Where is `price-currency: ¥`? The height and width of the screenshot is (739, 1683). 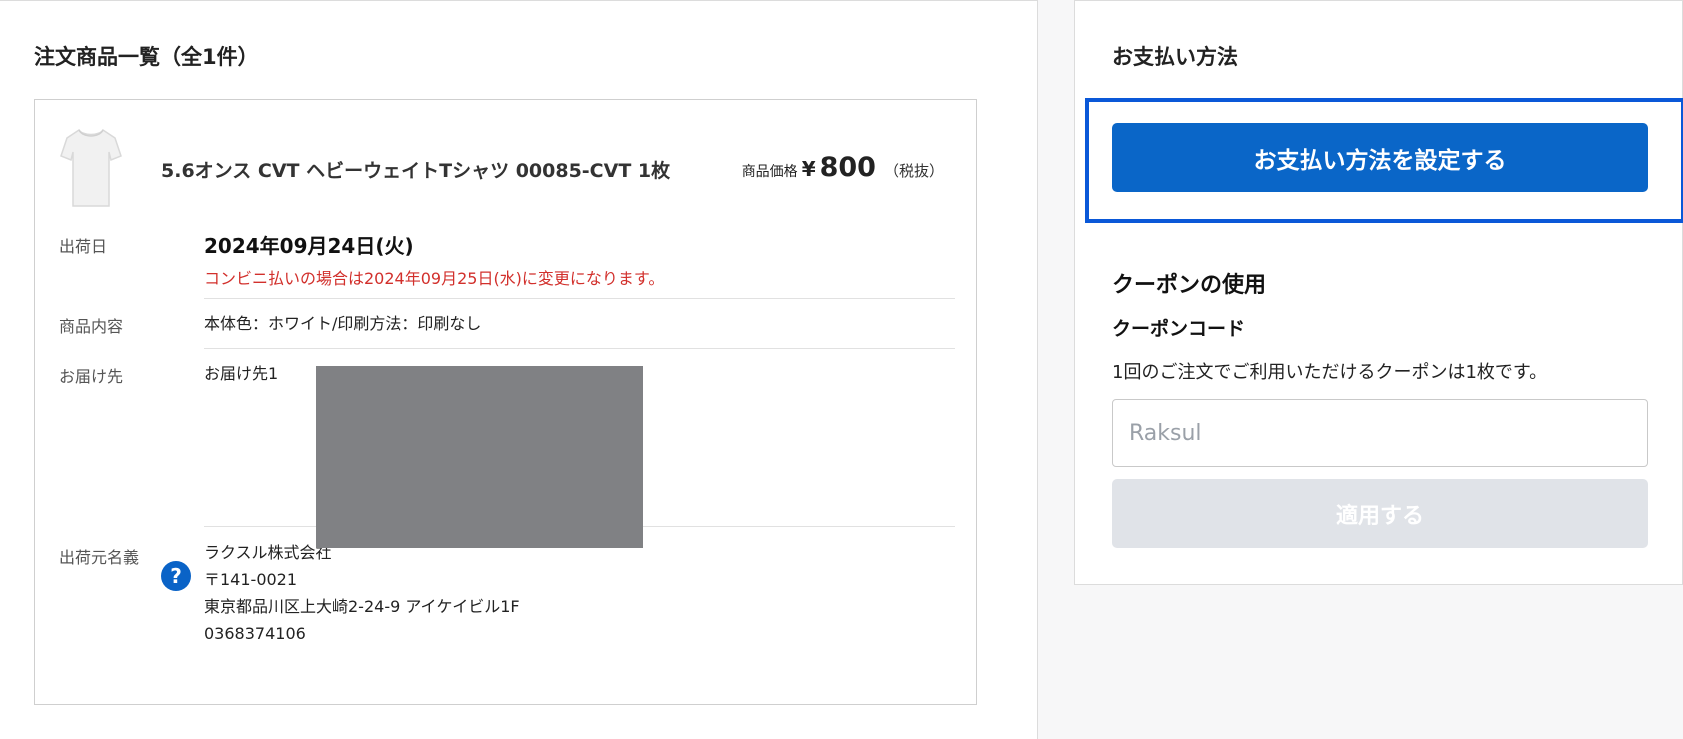 price-currency: ¥ is located at coordinates (808, 169).